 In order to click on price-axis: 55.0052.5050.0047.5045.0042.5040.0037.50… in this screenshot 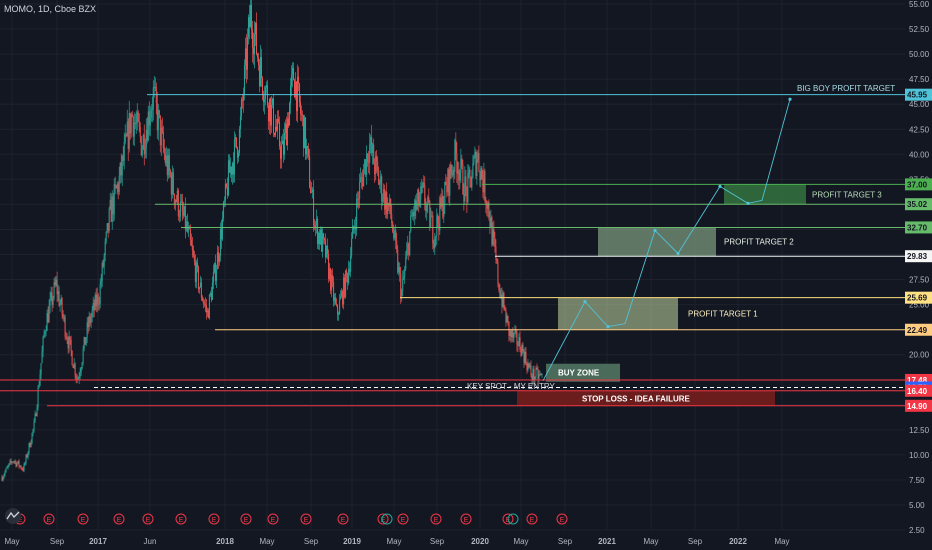, I will do `click(918, 275)`.